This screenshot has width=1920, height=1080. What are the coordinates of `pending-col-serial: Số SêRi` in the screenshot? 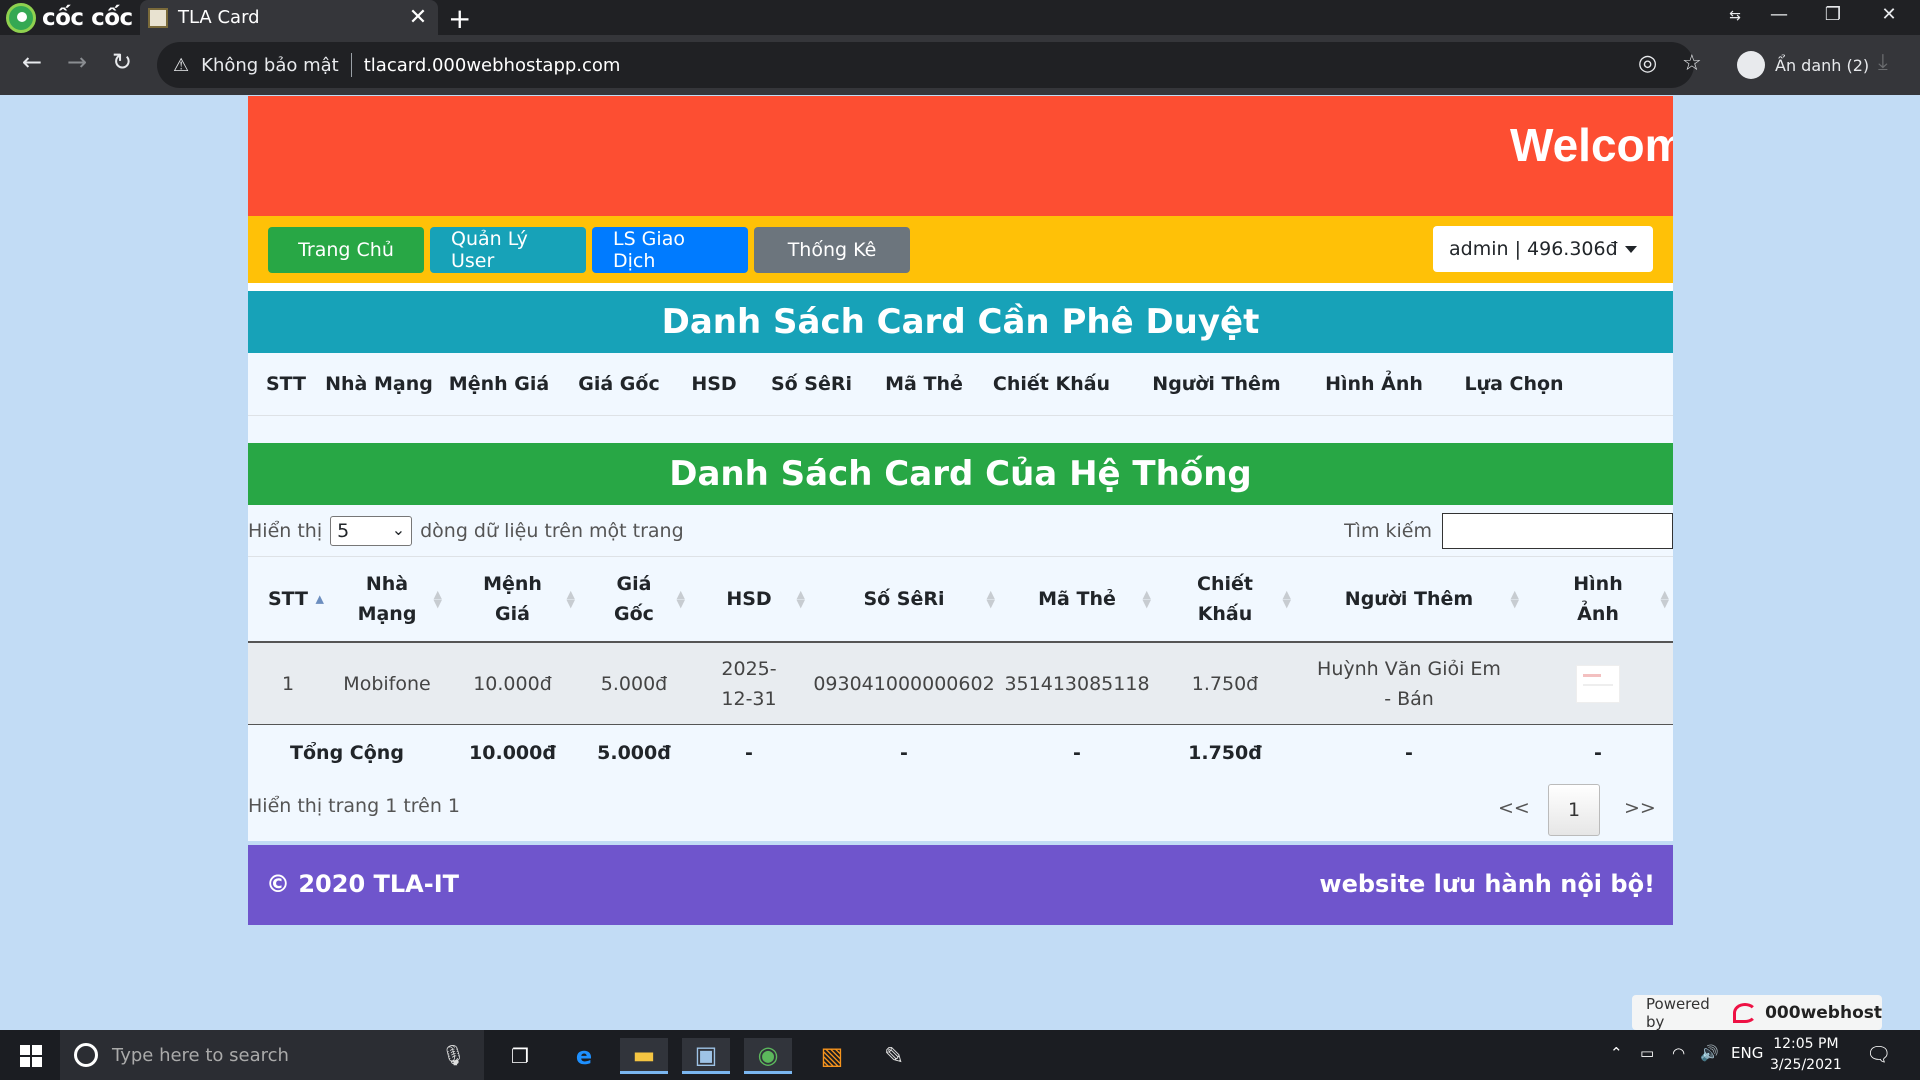 It's located at (811, 384).